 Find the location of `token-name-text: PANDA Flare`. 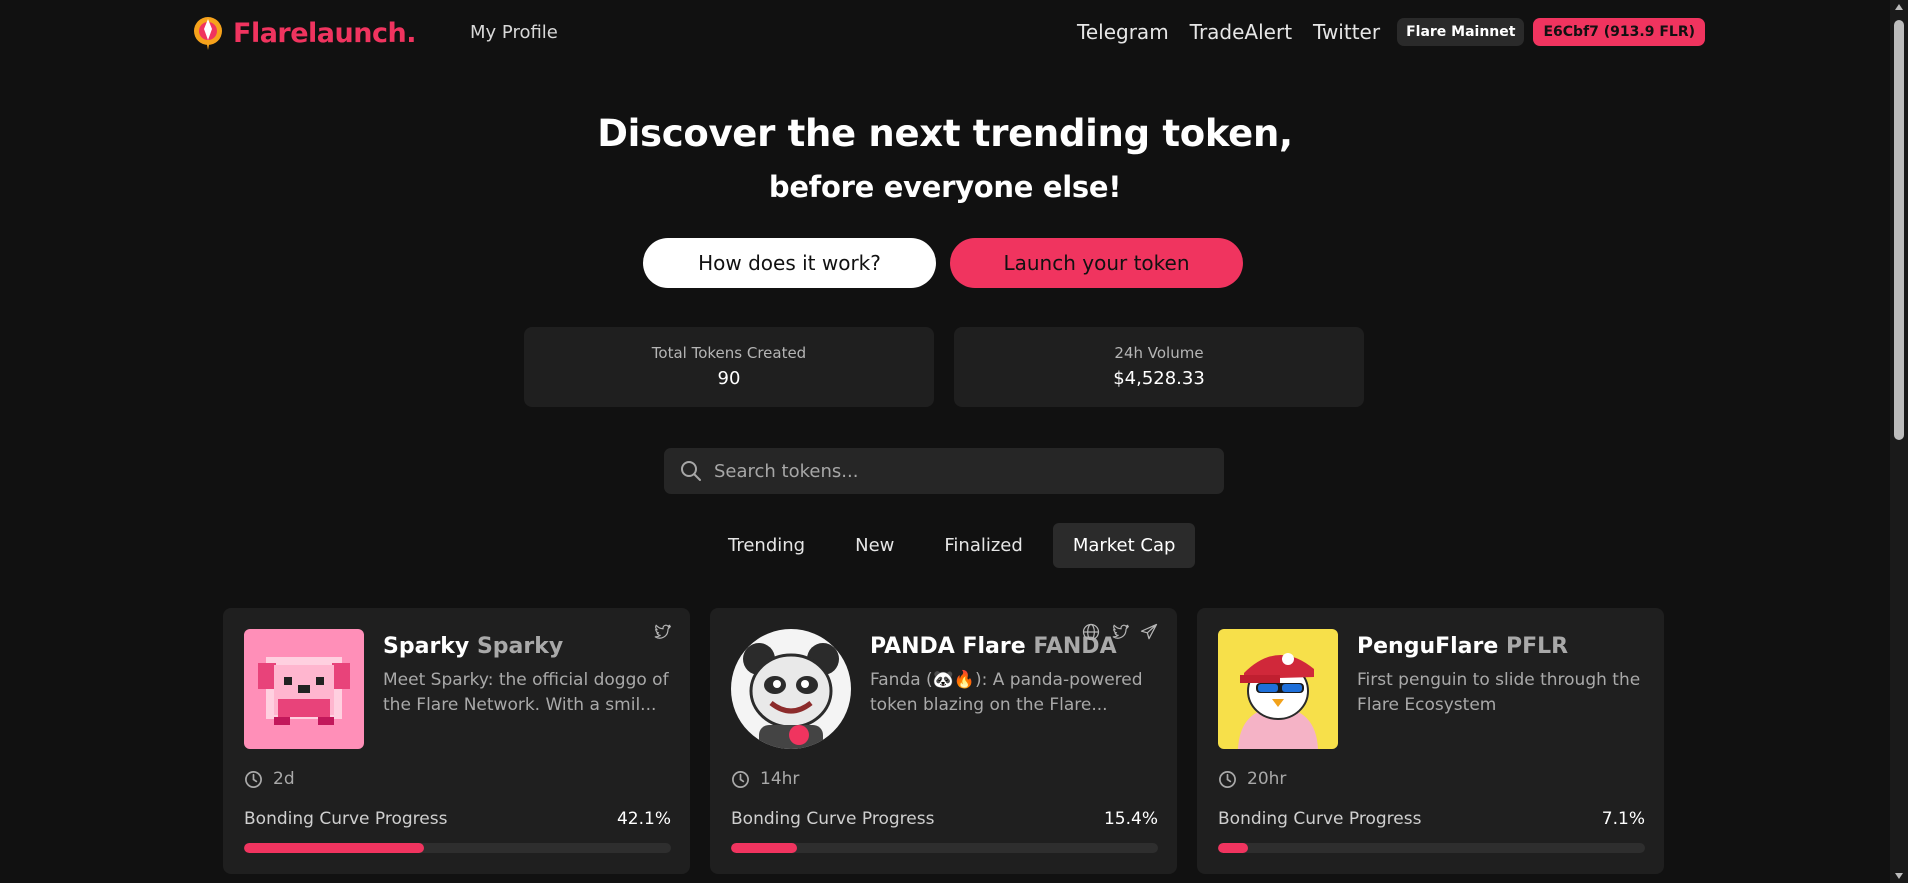

token-name-text: PANDA Flare is located at coordinates (948, 646).